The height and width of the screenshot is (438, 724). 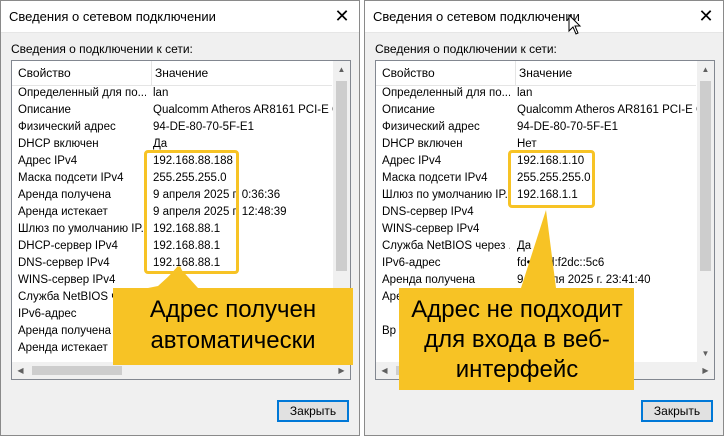 What do you see at coordinates (705, 176) in the screenshot?
I see `scroll-thumb` at bounding box center [705, 176].